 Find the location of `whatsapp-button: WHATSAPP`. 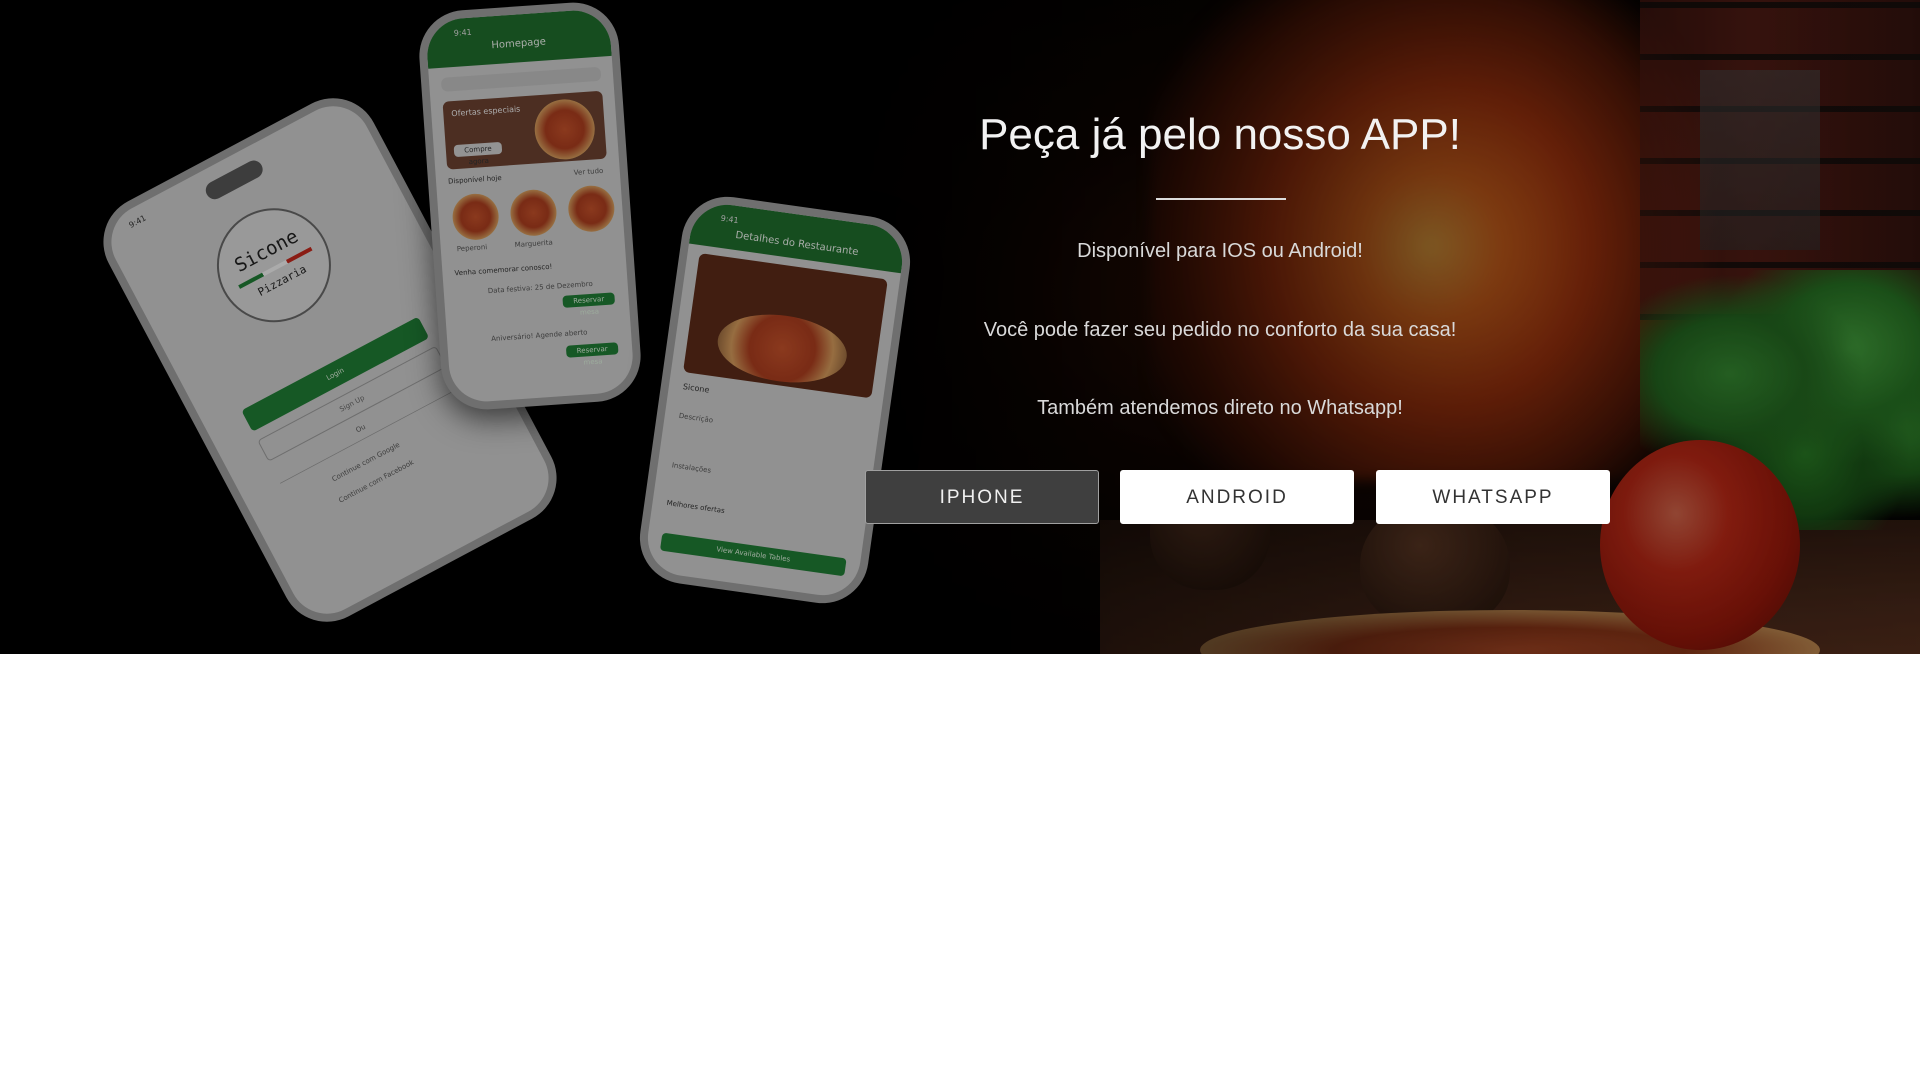

whatsapp-button: WHATSAPP is located at coordinates (1493, 497).